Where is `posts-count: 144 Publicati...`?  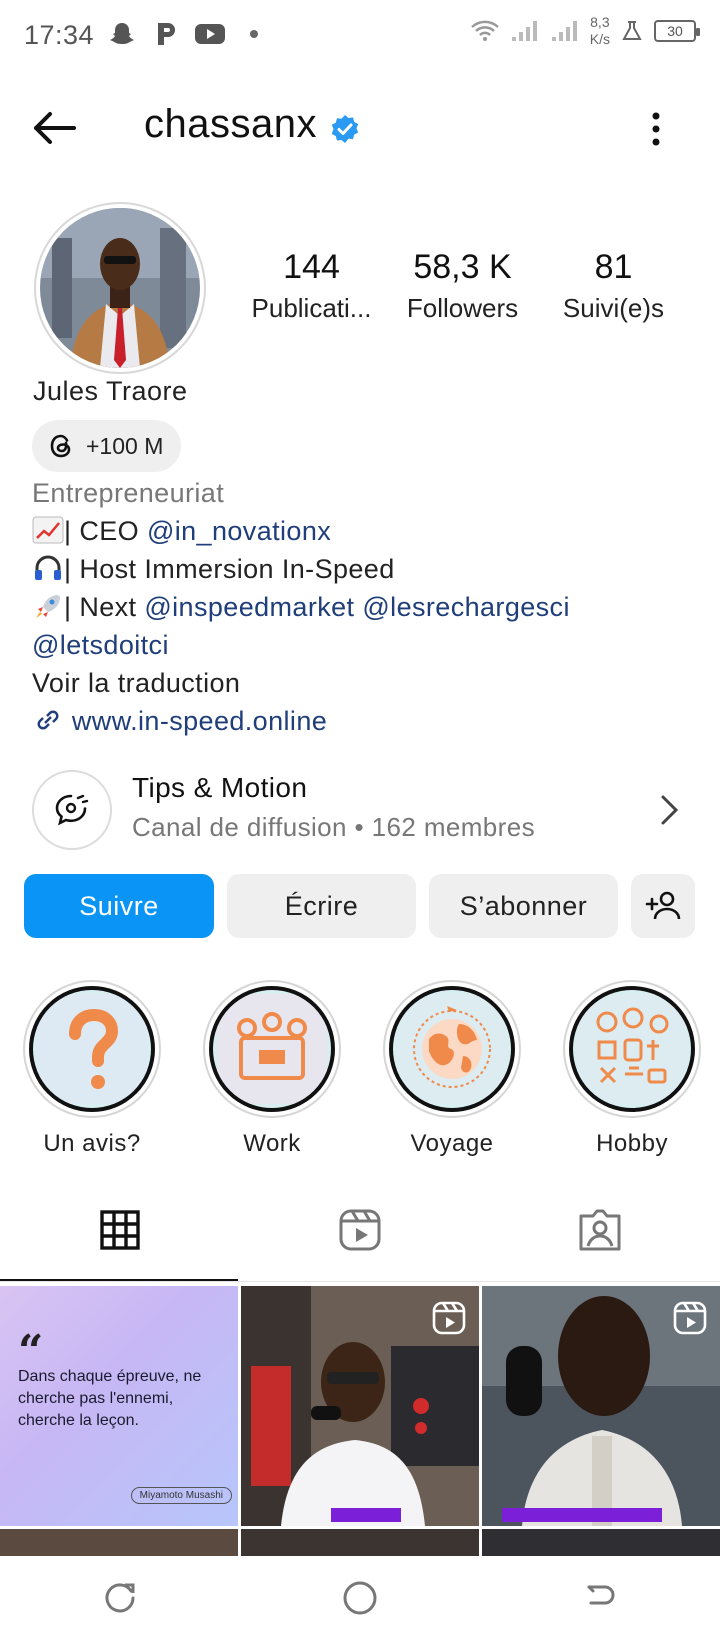
posts-count: 144 Publicati... is located at coordinates (311, 286).